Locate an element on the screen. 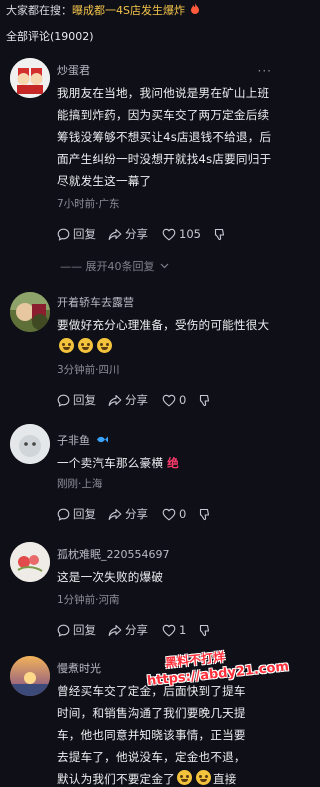 The height and width of the screenshot is (787, 320). like-button: 105 is located at coordinates (181, 234).